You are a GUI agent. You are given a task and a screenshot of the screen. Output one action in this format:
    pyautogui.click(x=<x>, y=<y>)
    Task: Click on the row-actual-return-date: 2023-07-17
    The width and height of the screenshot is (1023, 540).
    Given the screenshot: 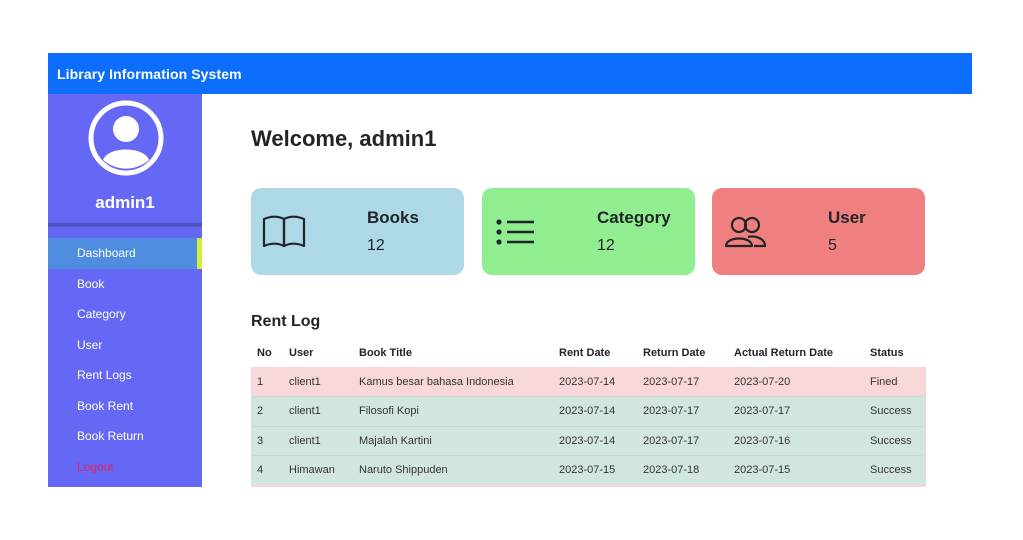 What is the action you would take?
    pyautogui.click(x=796, y=411)
    